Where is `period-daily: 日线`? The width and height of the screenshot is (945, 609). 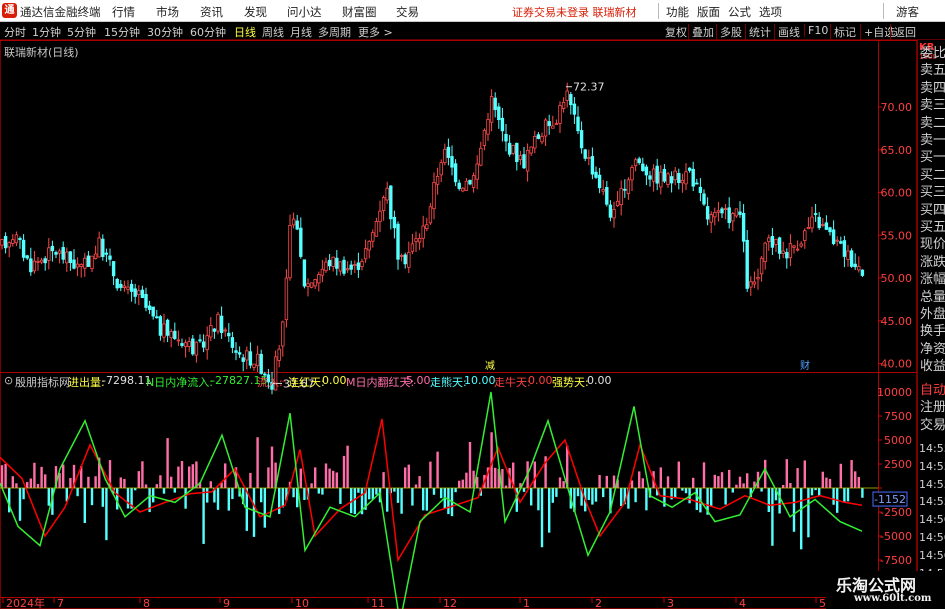
period-daily: 日线 is located at coordinates (245, 32).